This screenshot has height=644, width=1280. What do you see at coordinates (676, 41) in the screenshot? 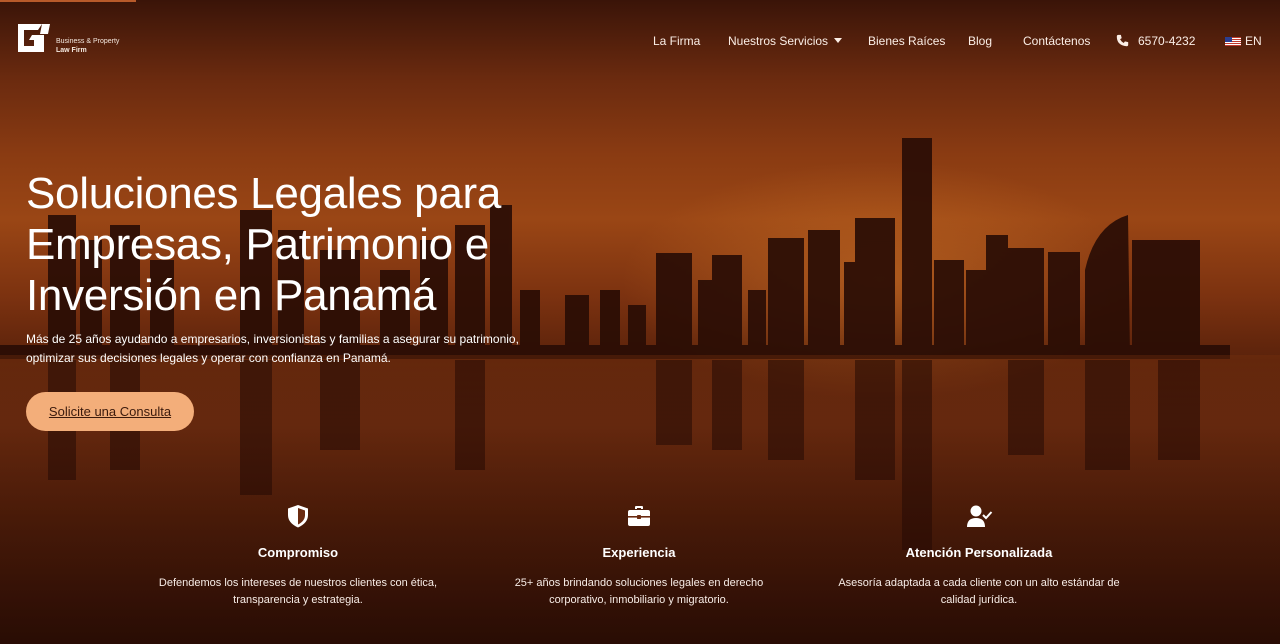
I see `nav-item-la-firma: La Firma` at bounding box center [676, 41].